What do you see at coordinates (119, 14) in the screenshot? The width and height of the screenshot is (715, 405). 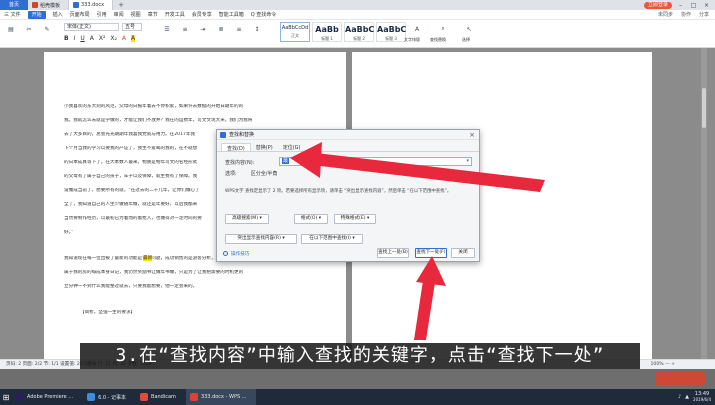 I see `menu-review: 审阅` at bounding box center [119, 14].